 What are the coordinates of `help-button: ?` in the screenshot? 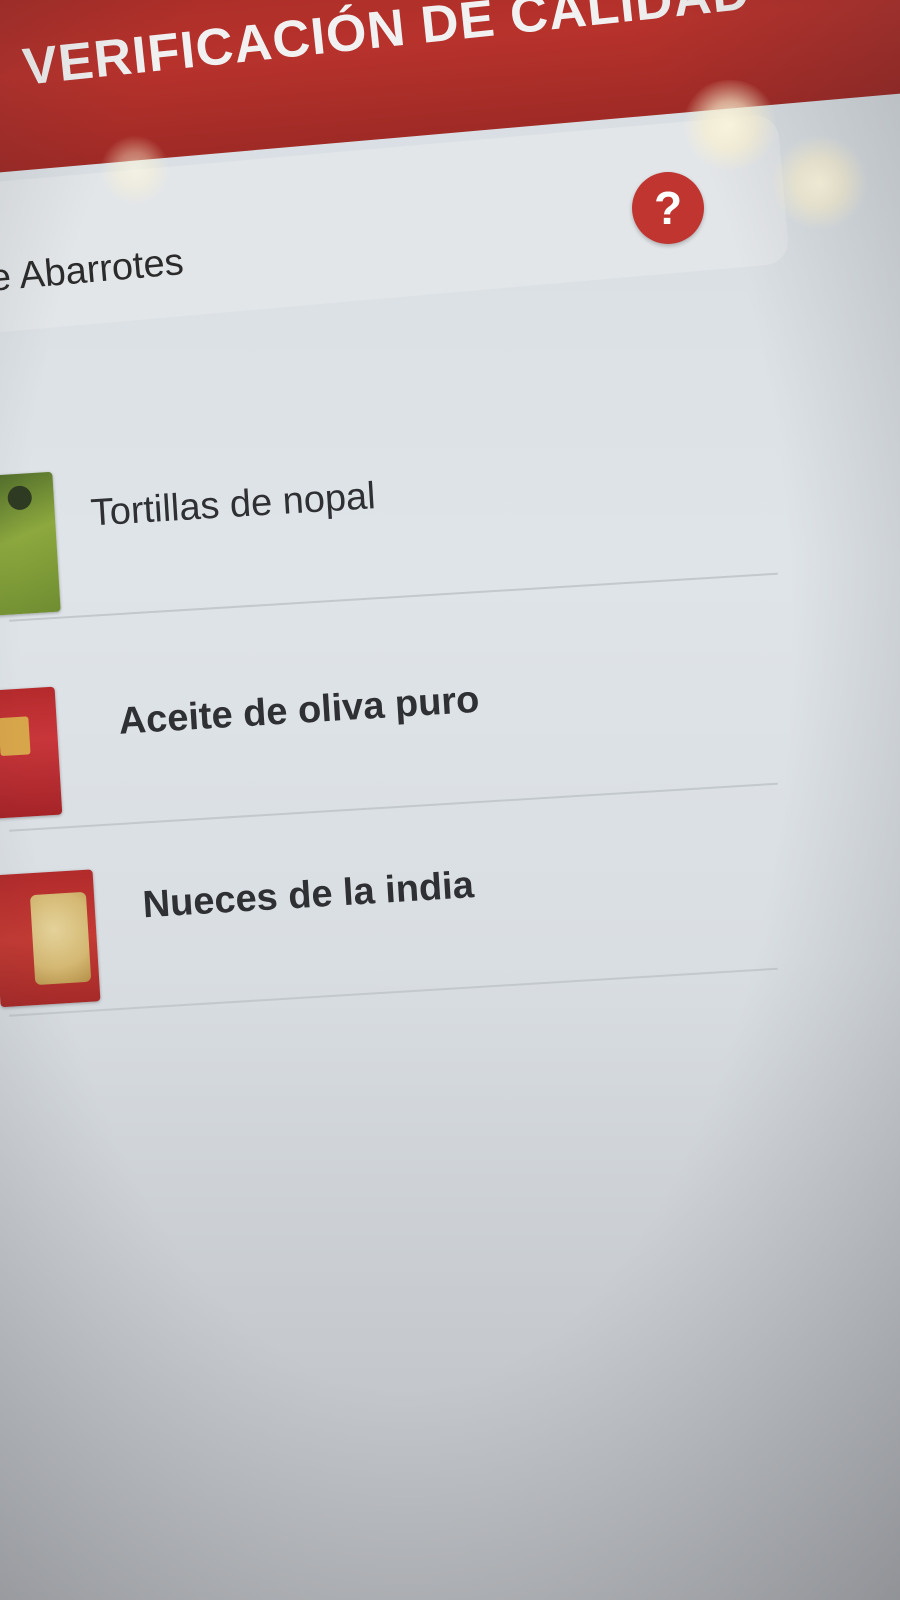 It's located at (668, 208).